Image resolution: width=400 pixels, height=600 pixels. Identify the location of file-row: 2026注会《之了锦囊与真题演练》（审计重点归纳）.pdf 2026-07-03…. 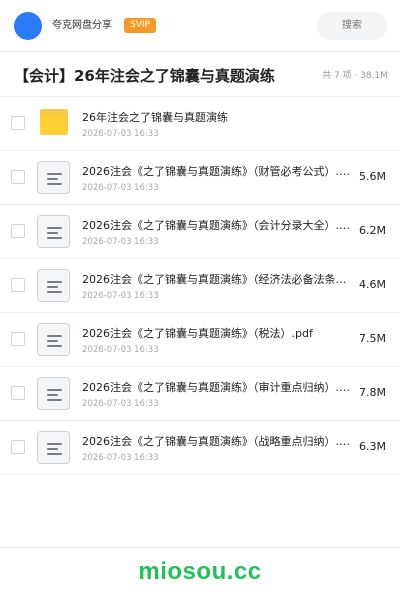
(200, 394).